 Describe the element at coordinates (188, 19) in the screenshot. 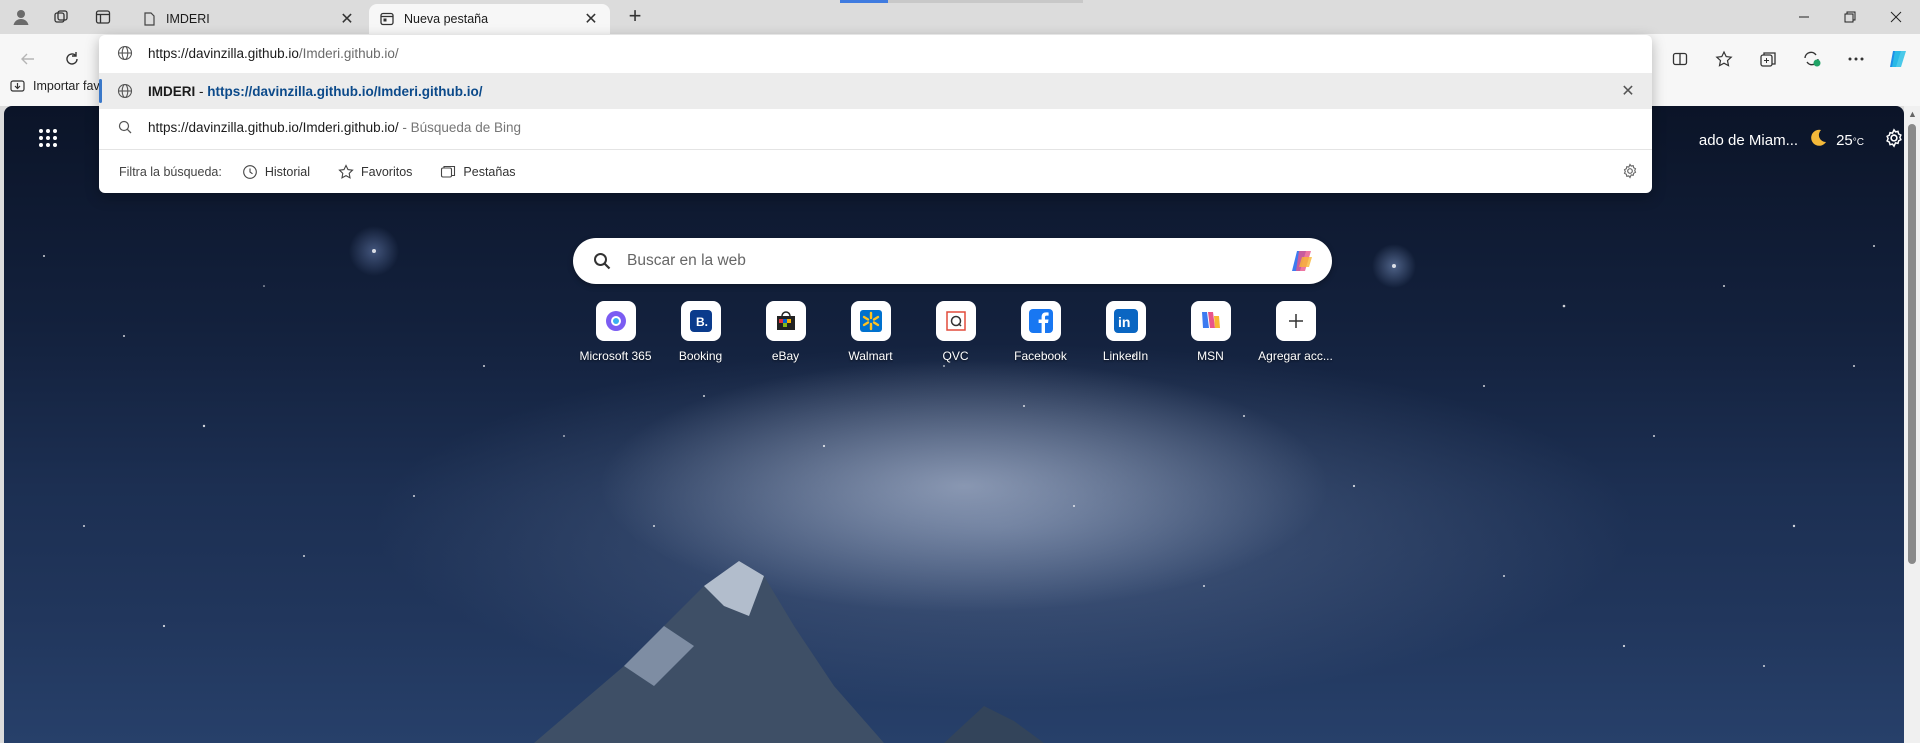

I see `tab-title: IMDERI` at that location.